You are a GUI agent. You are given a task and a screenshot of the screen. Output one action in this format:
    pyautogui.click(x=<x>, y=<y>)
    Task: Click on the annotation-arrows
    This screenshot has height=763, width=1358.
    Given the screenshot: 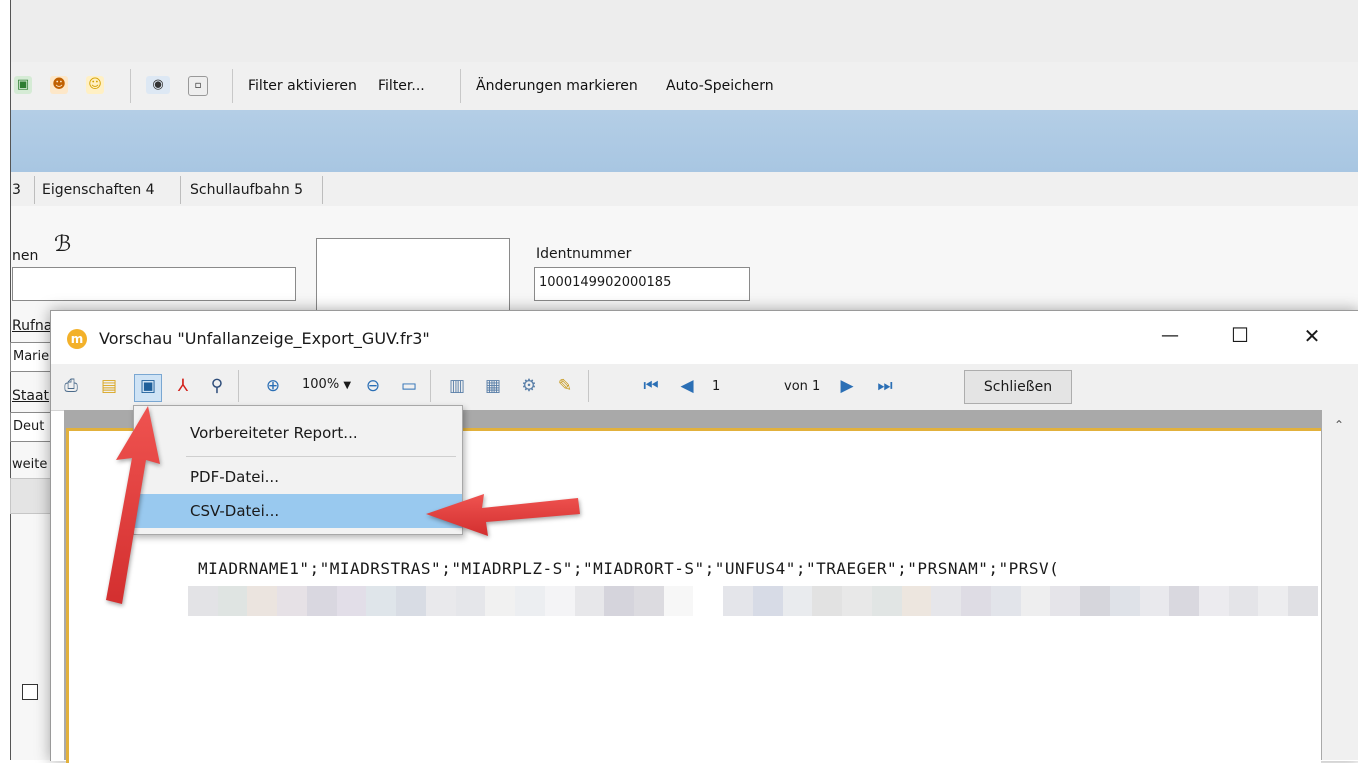 What is the action you would take?
    pyautogui.click(x=343, y=505)
    